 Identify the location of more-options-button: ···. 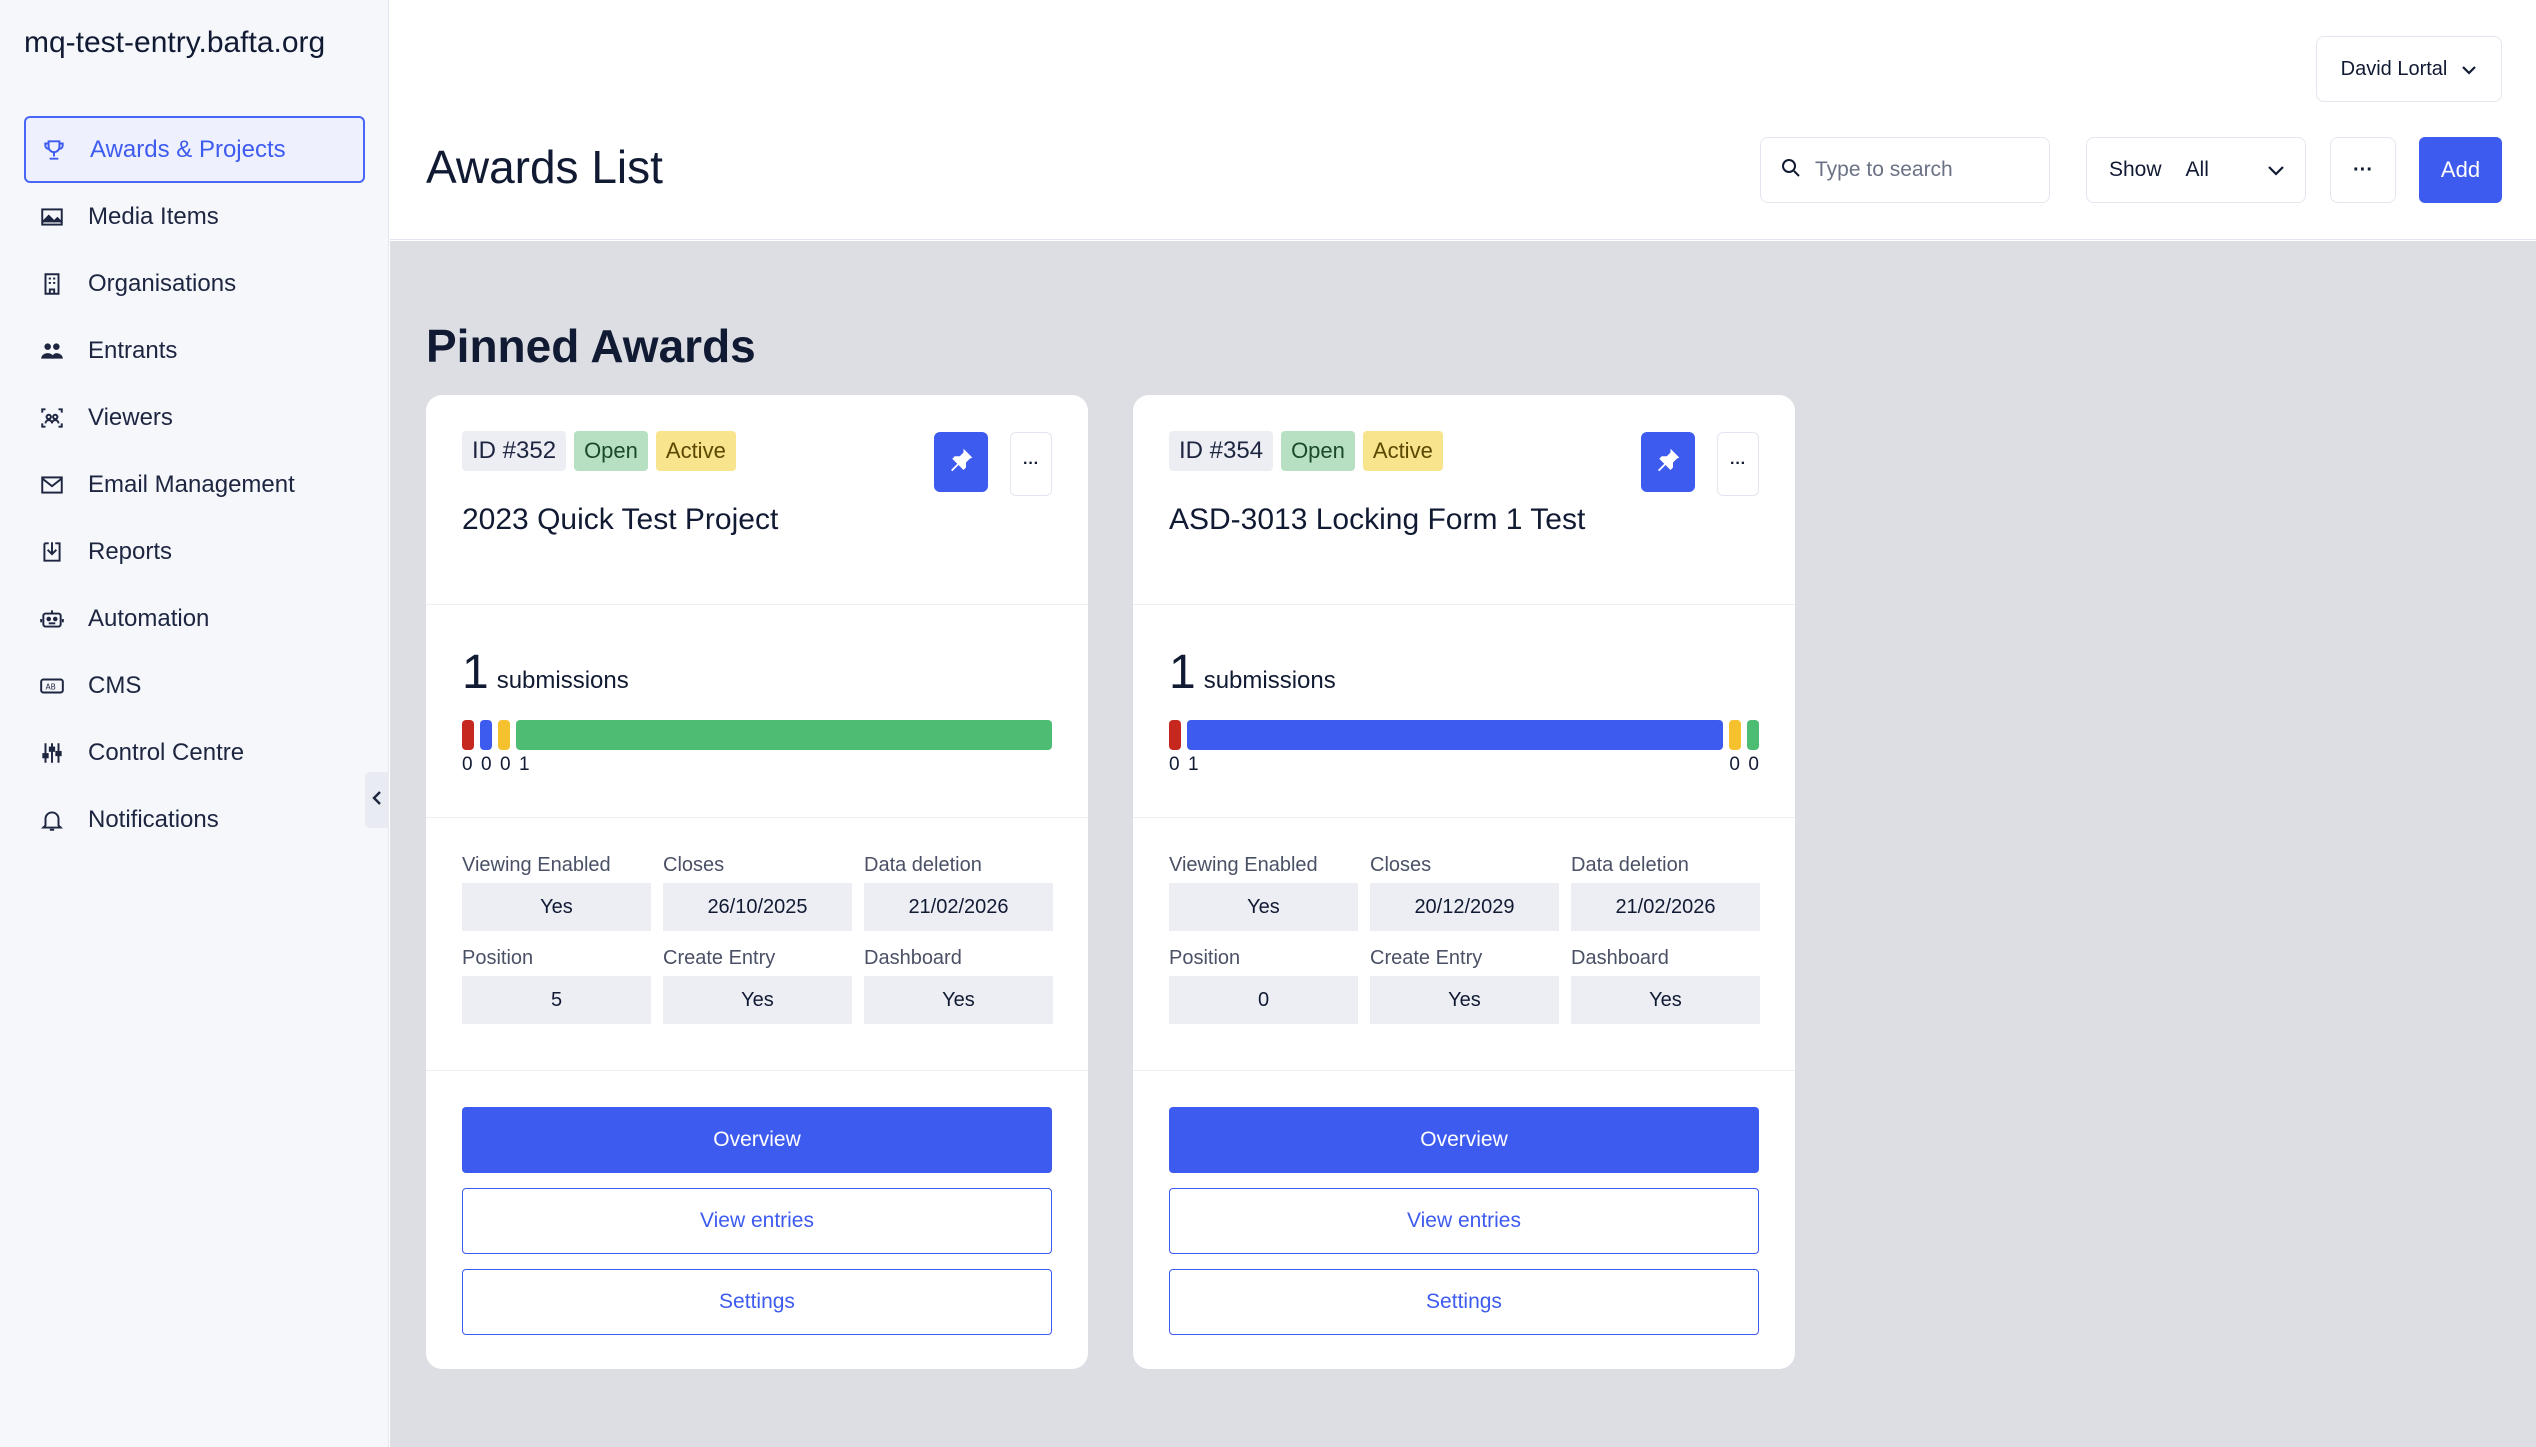
(2363, 170).